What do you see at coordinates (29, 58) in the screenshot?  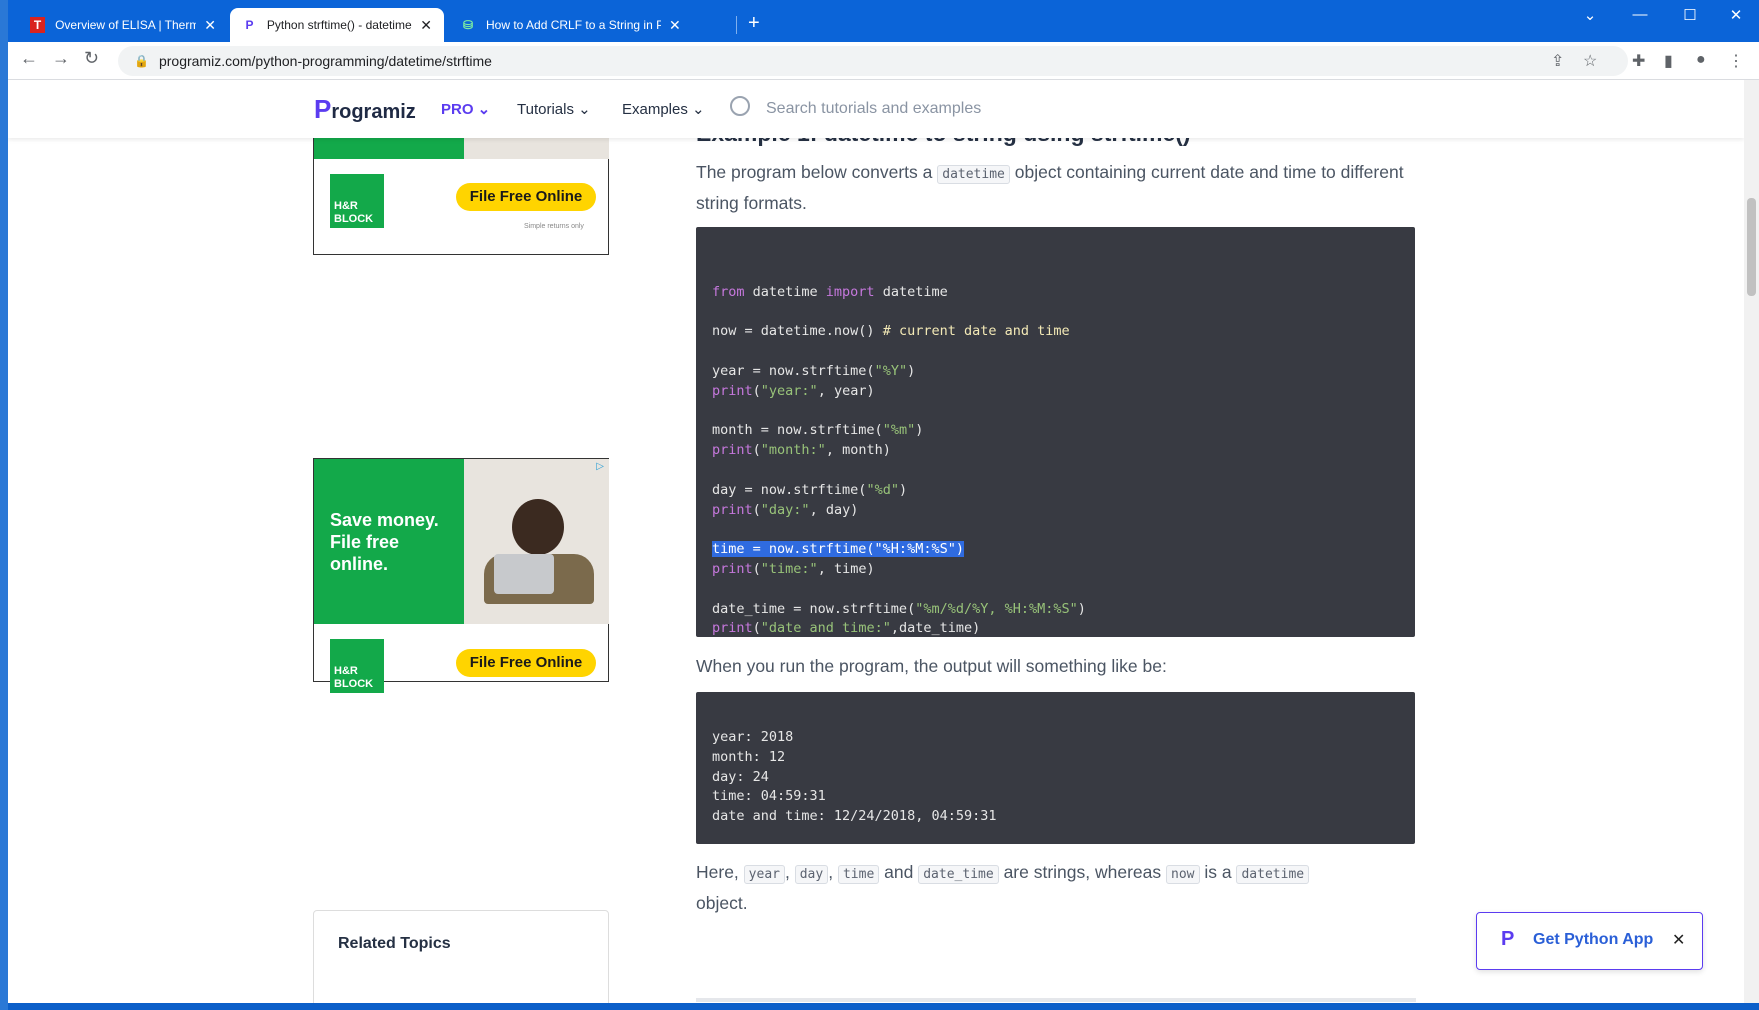 I see `back-arrow-icon: ←` at bounding box center [29, 58].